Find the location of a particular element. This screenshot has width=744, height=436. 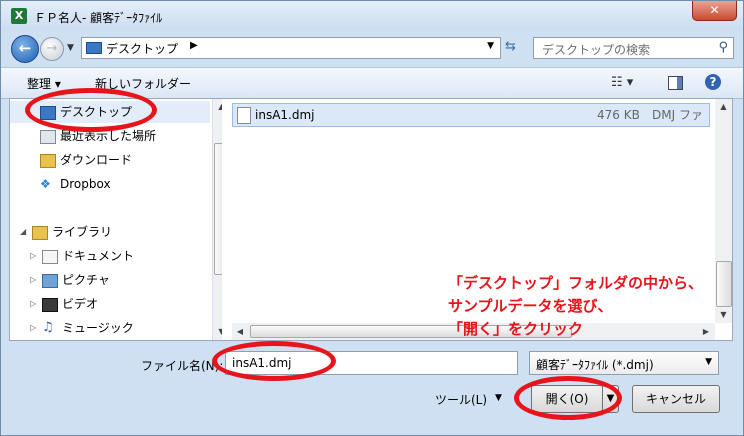

title-bar: X ＦＰ名人- 顧客ﾃﾞｰﾀﾌｧｲﾙ ✕ is located at coordinates (372, 16).